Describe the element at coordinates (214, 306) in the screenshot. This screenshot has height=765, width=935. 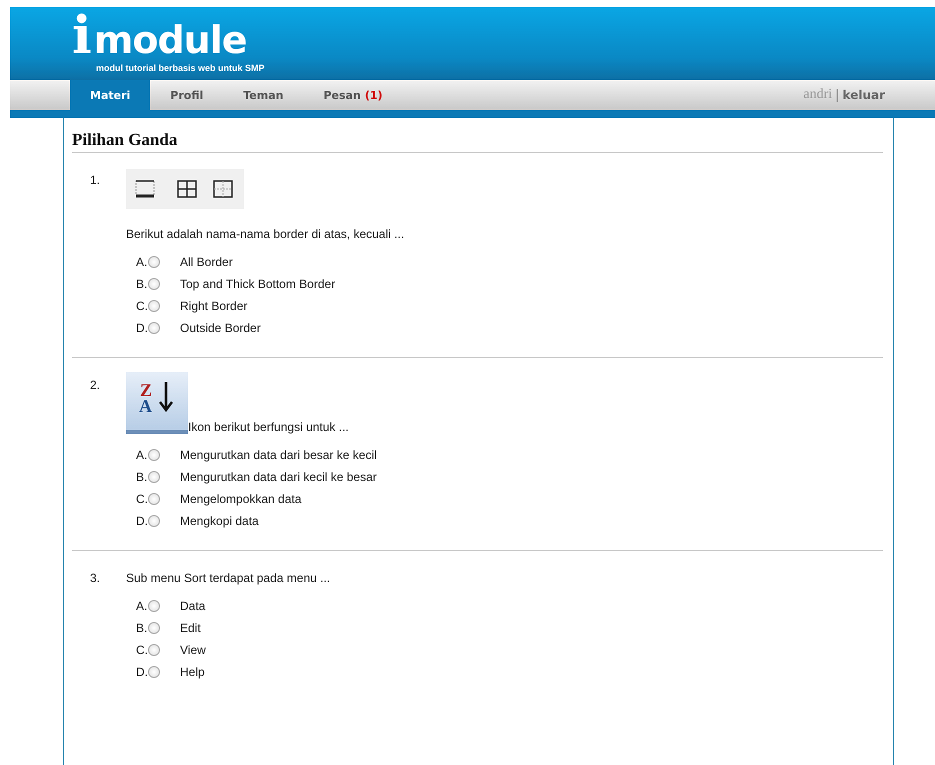
I see `option-text: Right Border` at that location.